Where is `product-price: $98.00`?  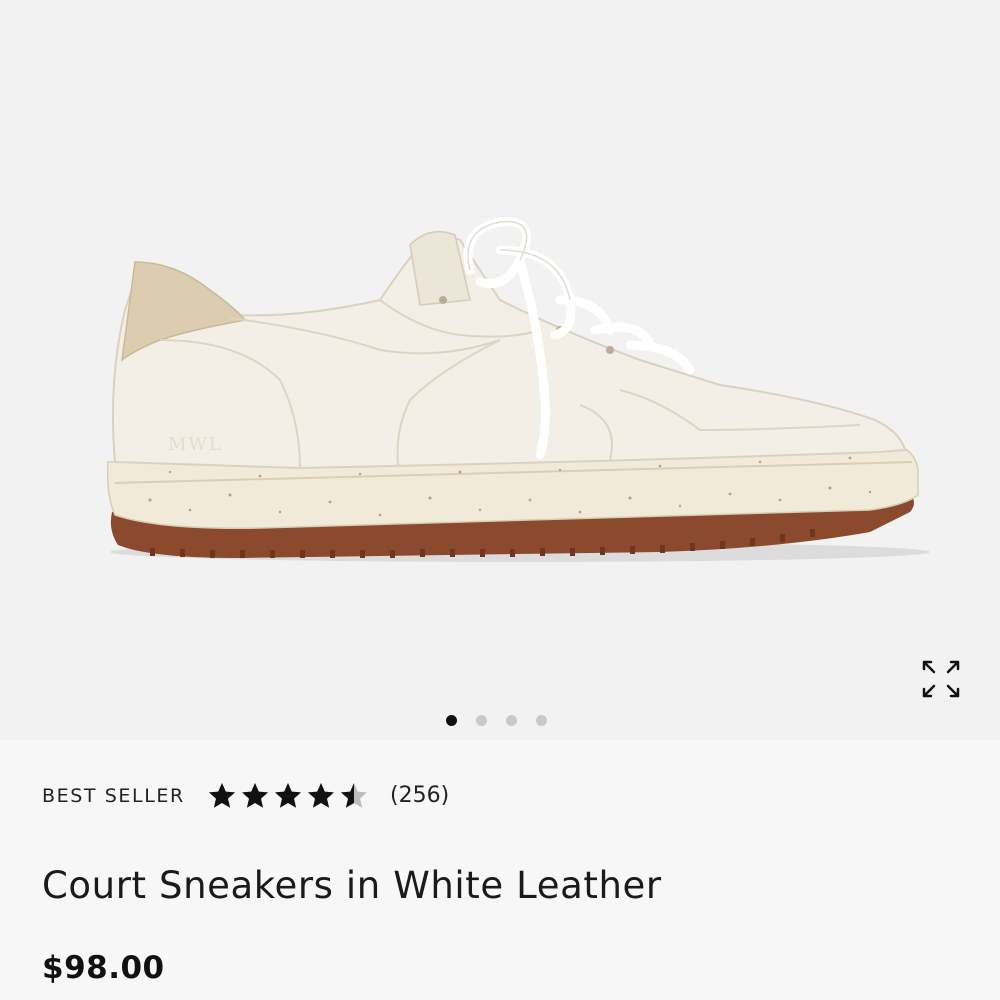
product-price: $98.00 is located at coordinates (103, 968).